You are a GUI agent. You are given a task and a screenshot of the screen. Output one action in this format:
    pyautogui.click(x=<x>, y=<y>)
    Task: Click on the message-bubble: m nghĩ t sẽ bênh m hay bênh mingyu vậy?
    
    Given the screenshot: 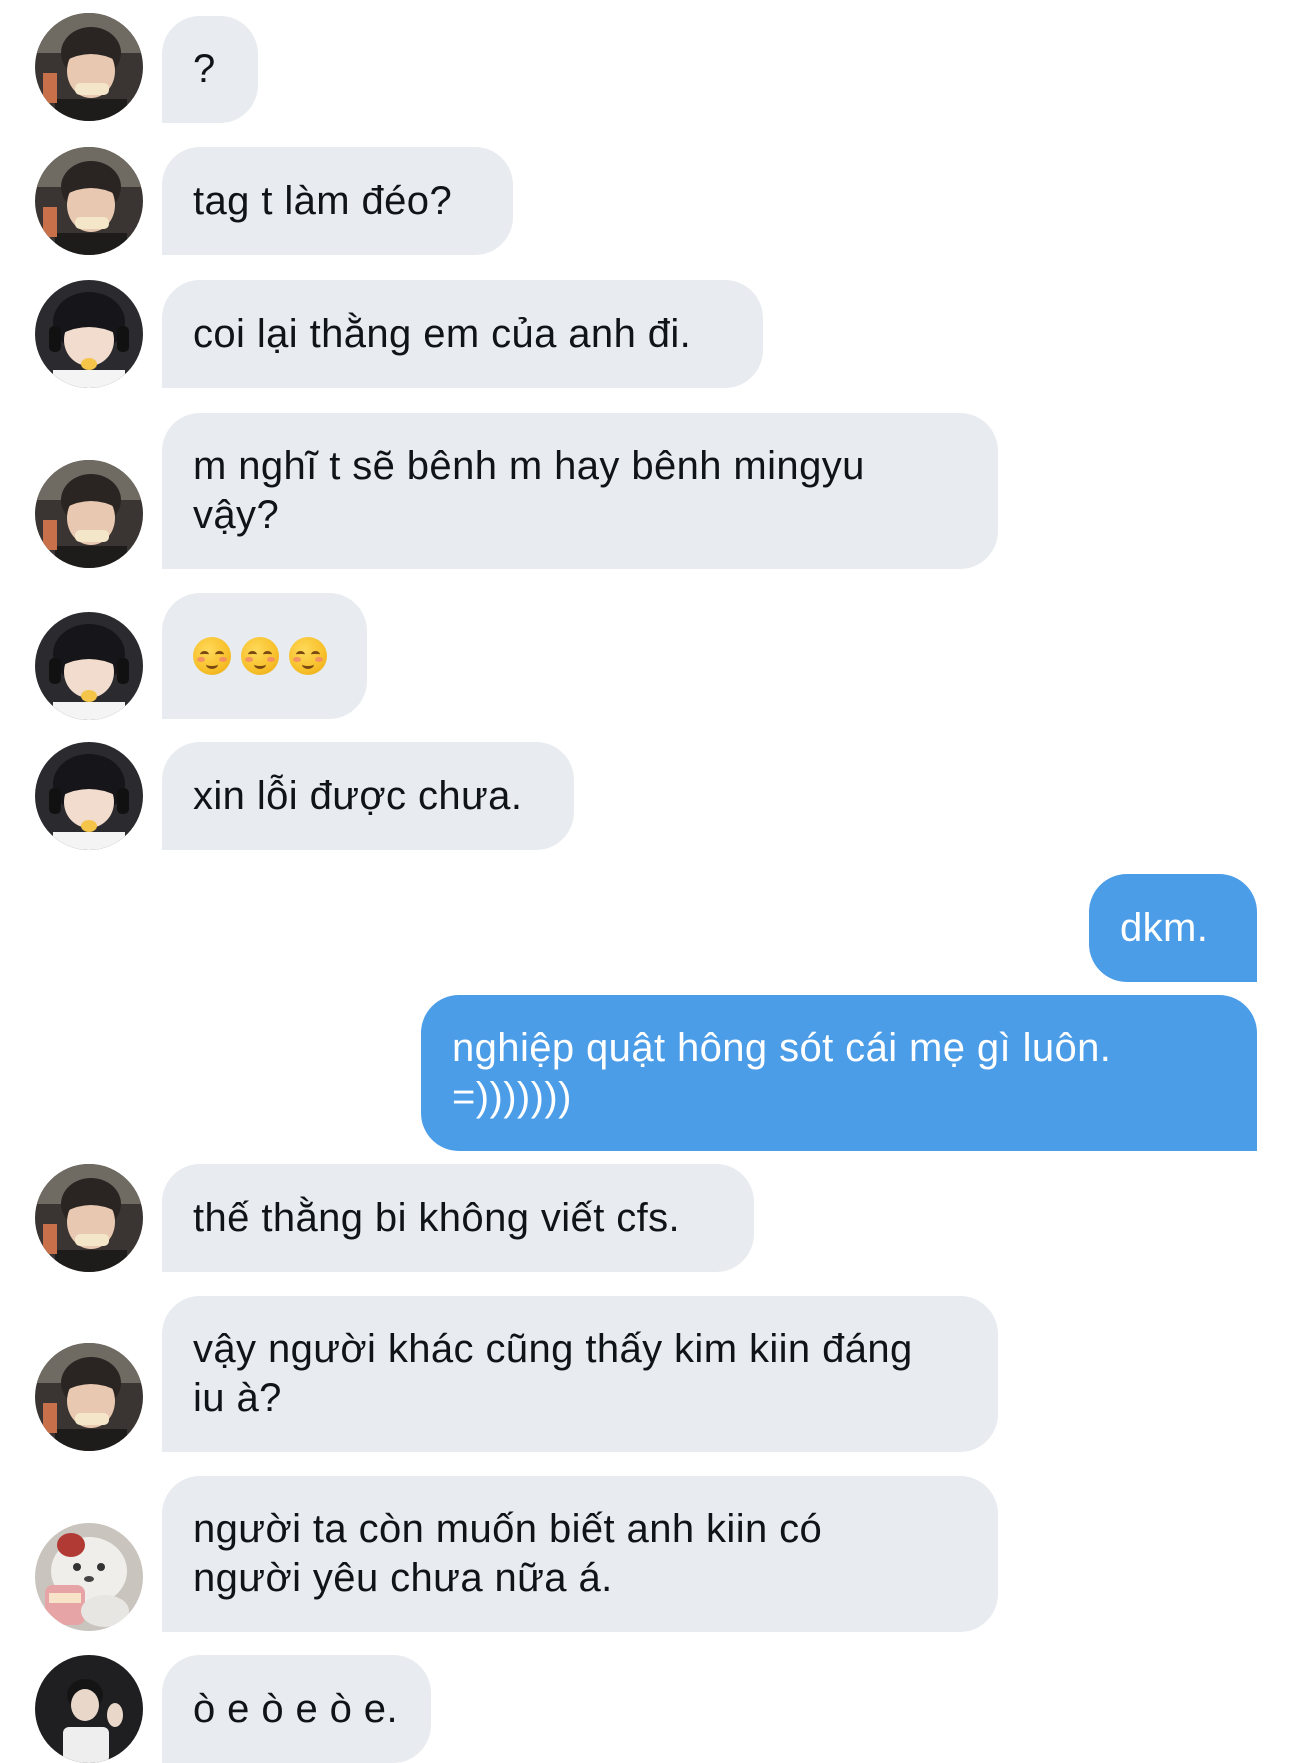 What is the action you would take?
    pyautogui.click(x=580, y=491)
    